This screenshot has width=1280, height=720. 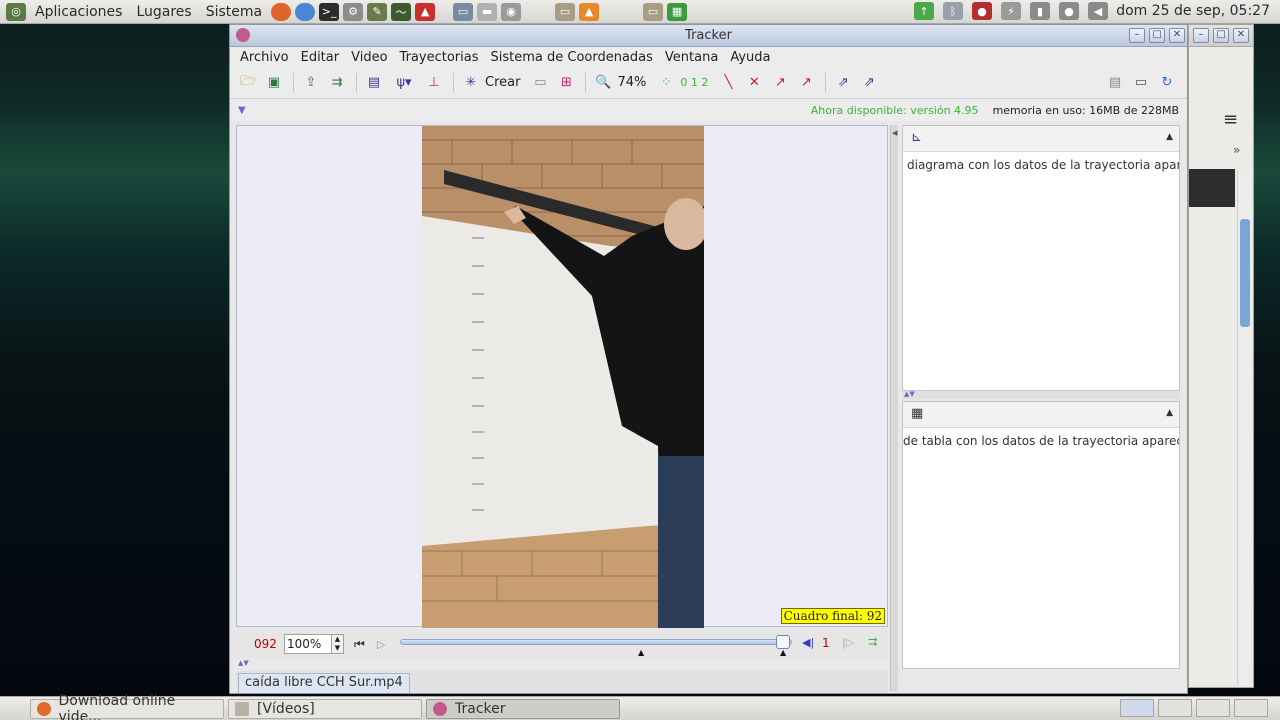 I want to click on refresh-icon: ↻, so click(x=1167, y=83).